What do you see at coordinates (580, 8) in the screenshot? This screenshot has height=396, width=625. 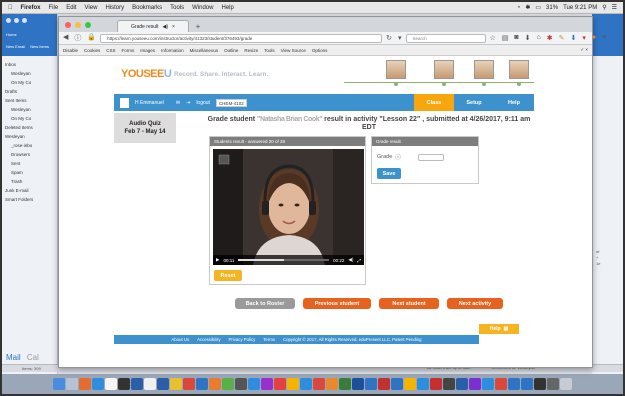 I see `clock: Tue 9:21 PM` at bounding box center [580, 8].